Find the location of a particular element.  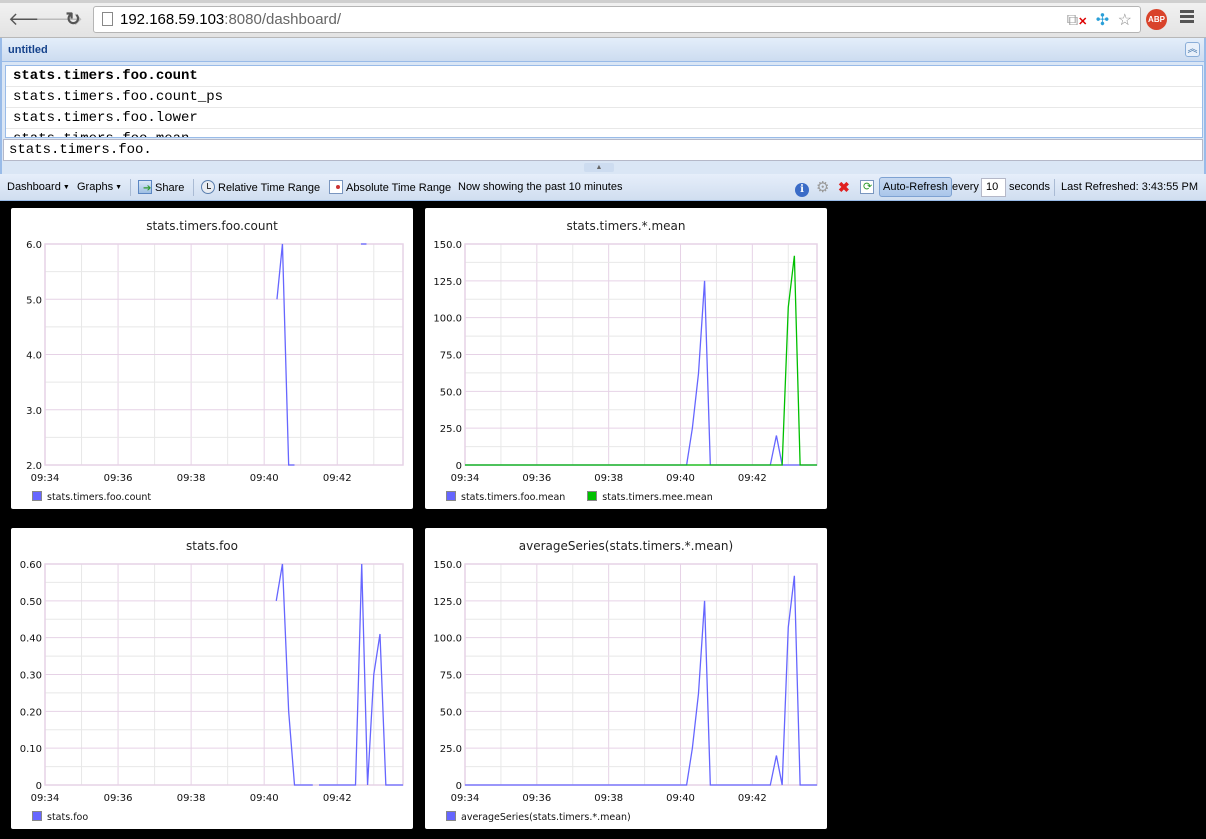

absolute-time-label: Absolute Time Range is located at coordinates (399, 188).